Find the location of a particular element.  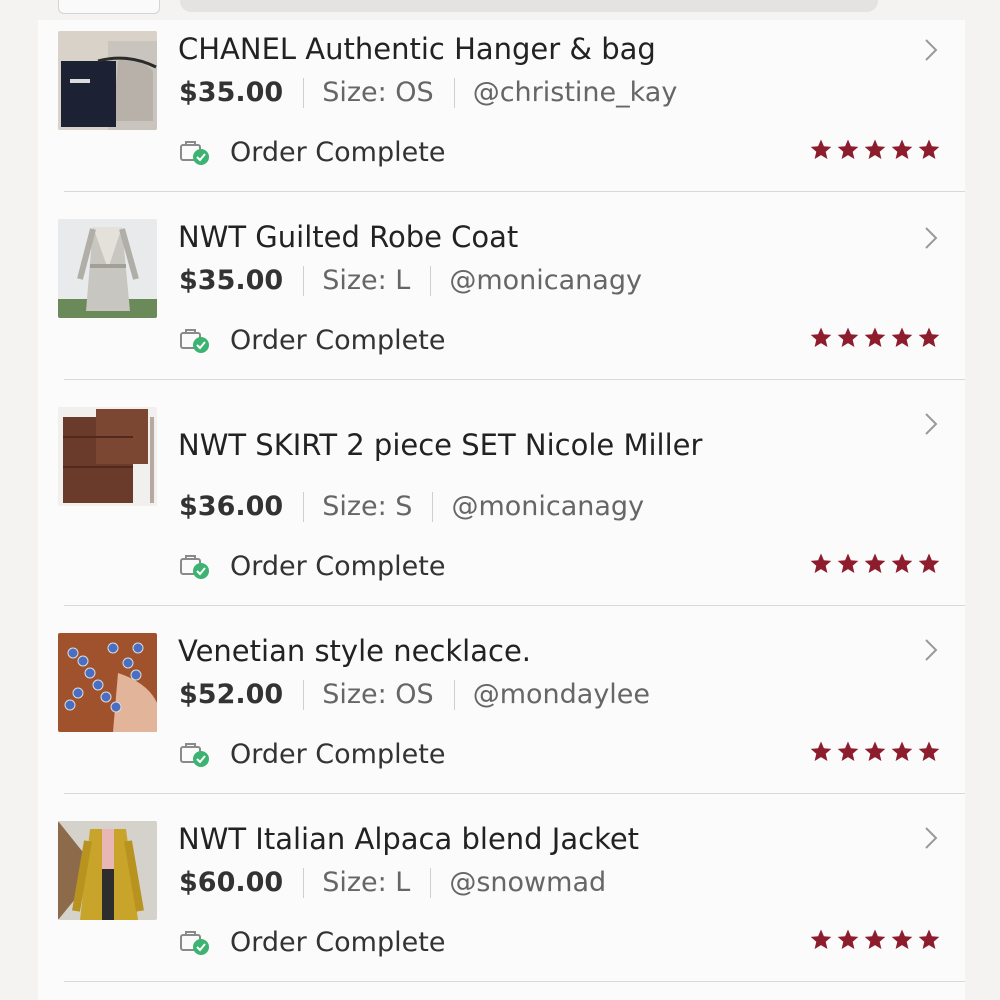

search-input is located at coordinates (529, 6).